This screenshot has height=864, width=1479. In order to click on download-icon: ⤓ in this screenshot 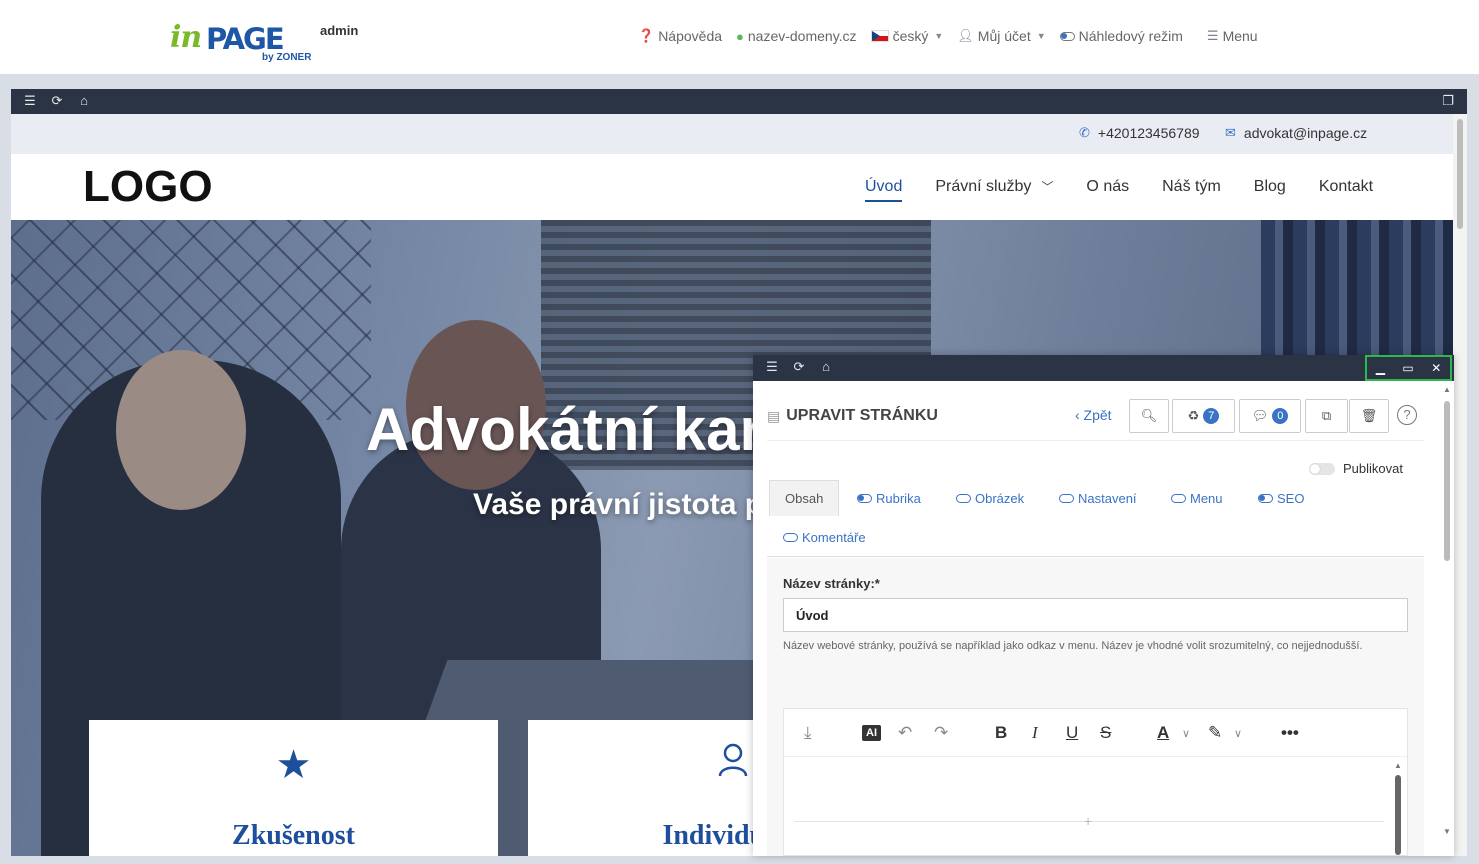, I will do `click(808, 733)`.